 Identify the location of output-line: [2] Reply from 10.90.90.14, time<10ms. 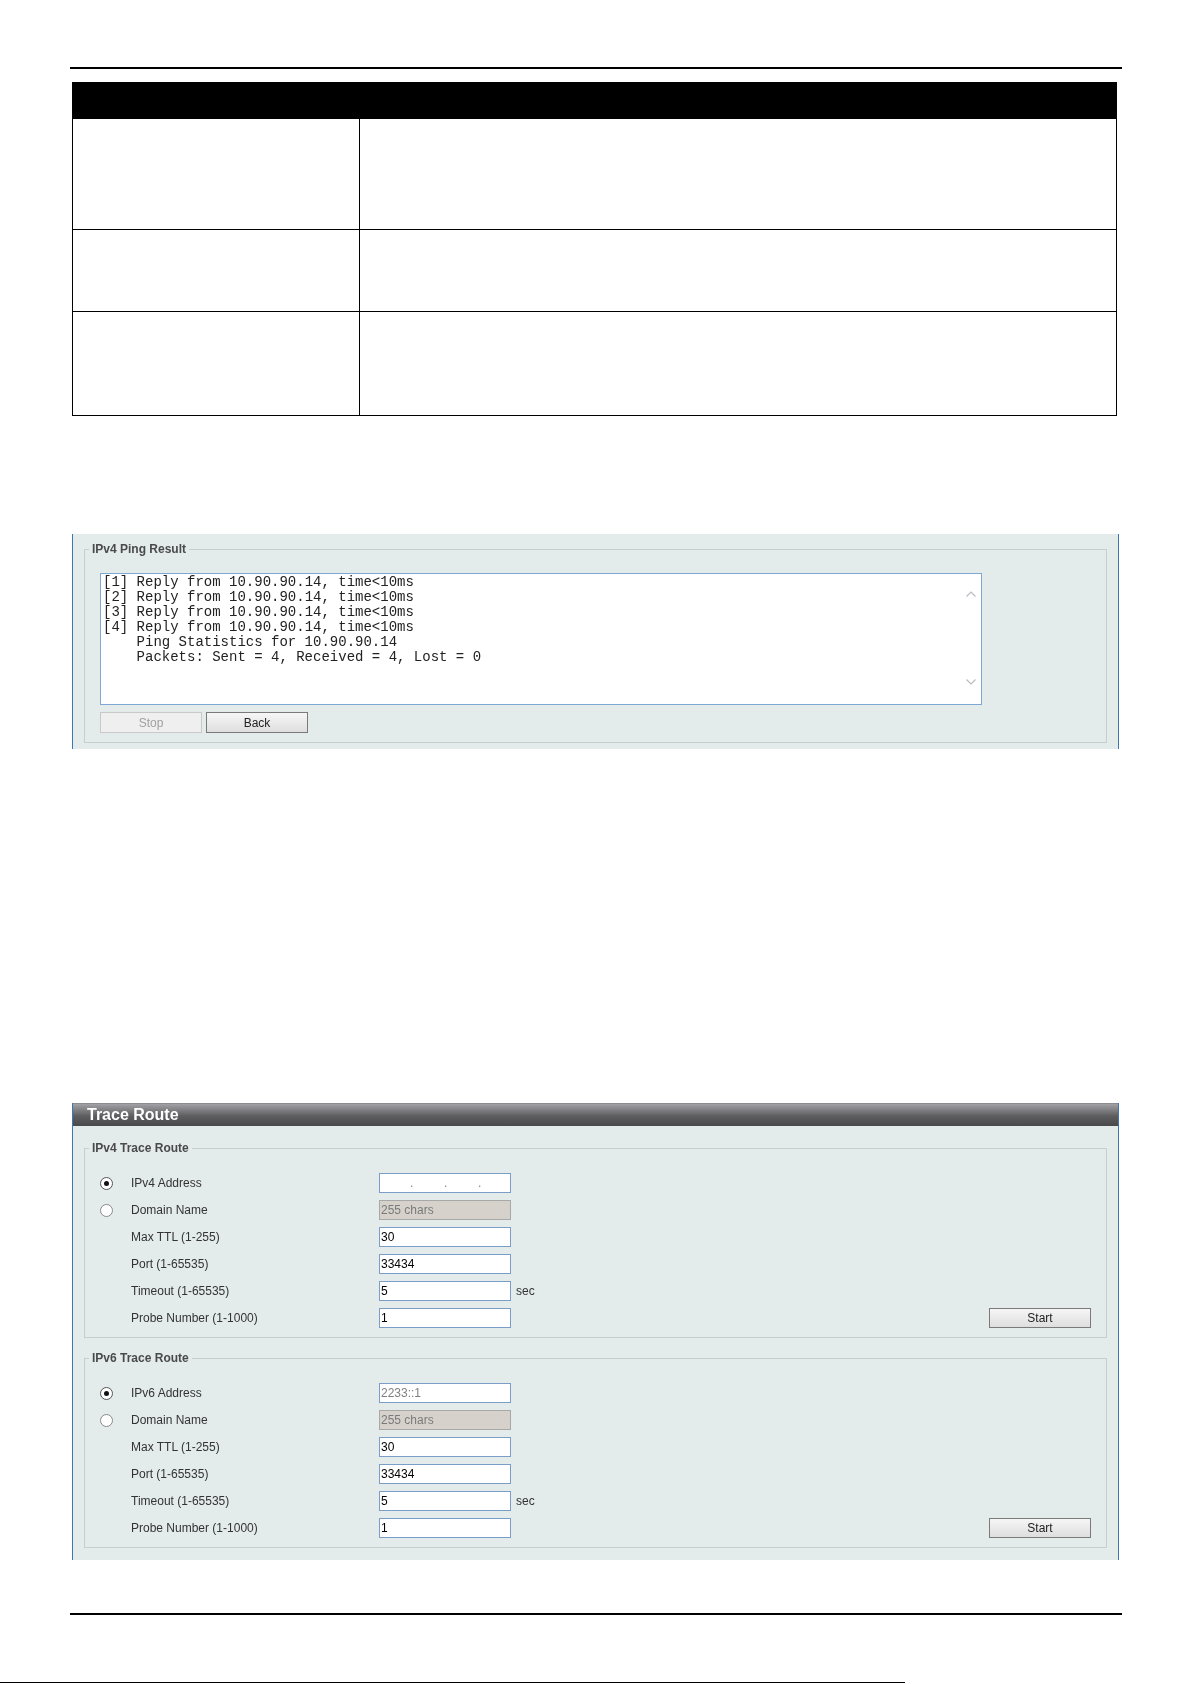
(258, 597).